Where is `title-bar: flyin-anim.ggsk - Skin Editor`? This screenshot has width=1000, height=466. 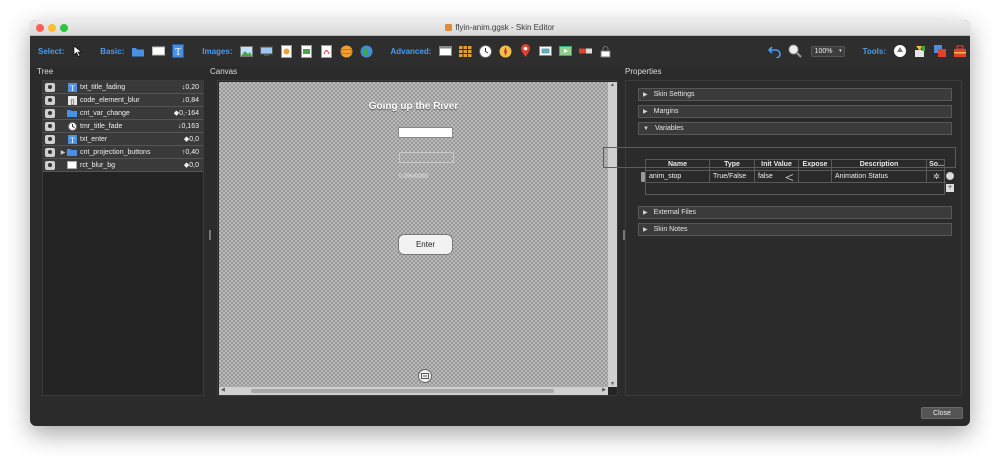
title-bar: flyin-anim.ggsk - Skin Editor is located at coordinates (500, 28).